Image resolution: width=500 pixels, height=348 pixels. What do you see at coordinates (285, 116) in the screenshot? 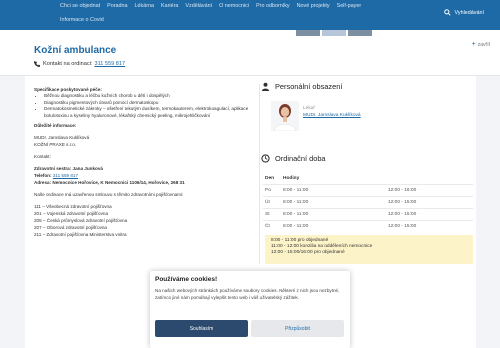
I see `doctor-photo` at bounding box center [285, 116].